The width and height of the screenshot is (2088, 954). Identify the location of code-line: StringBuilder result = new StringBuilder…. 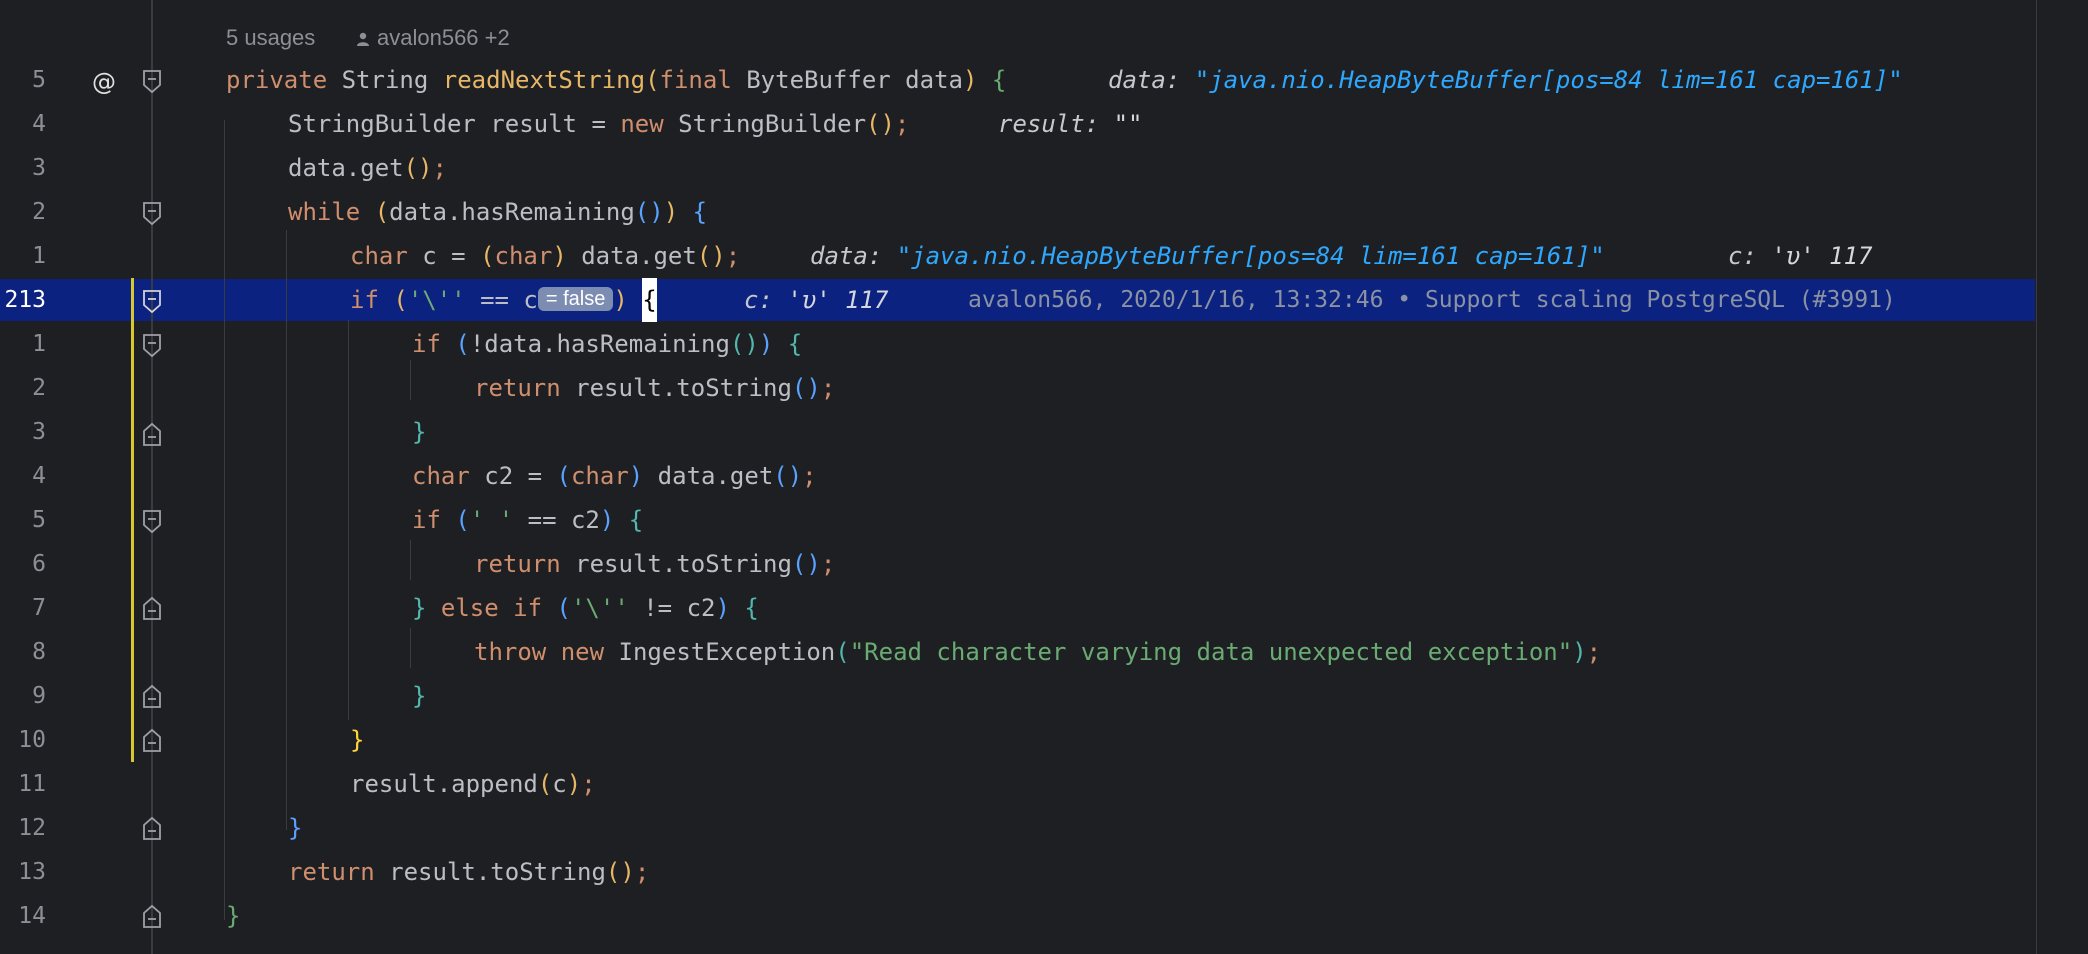
(598, 124).